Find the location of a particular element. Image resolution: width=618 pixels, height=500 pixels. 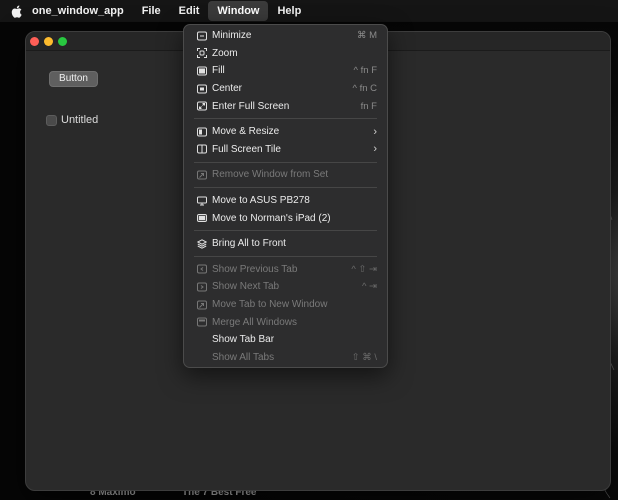

menu-item-label: Move Tab to New Window is located at coordinates (270, 305).